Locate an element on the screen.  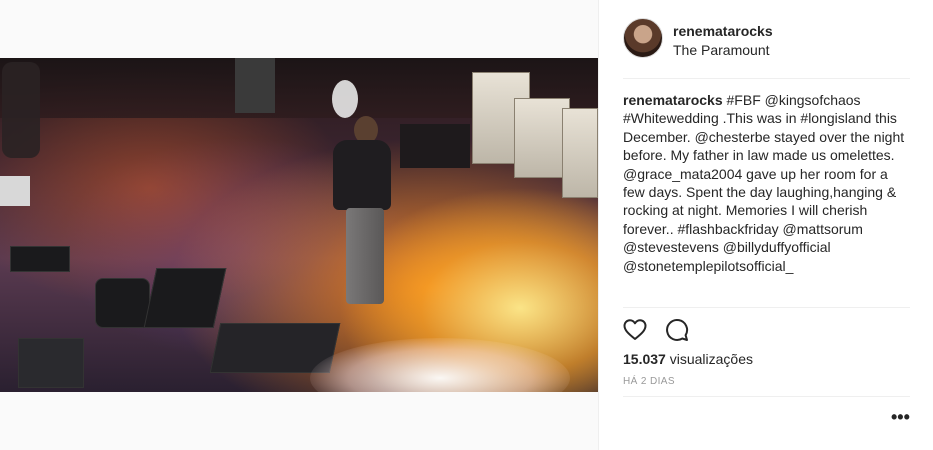
light-flare is located at coordinates (440, 365).